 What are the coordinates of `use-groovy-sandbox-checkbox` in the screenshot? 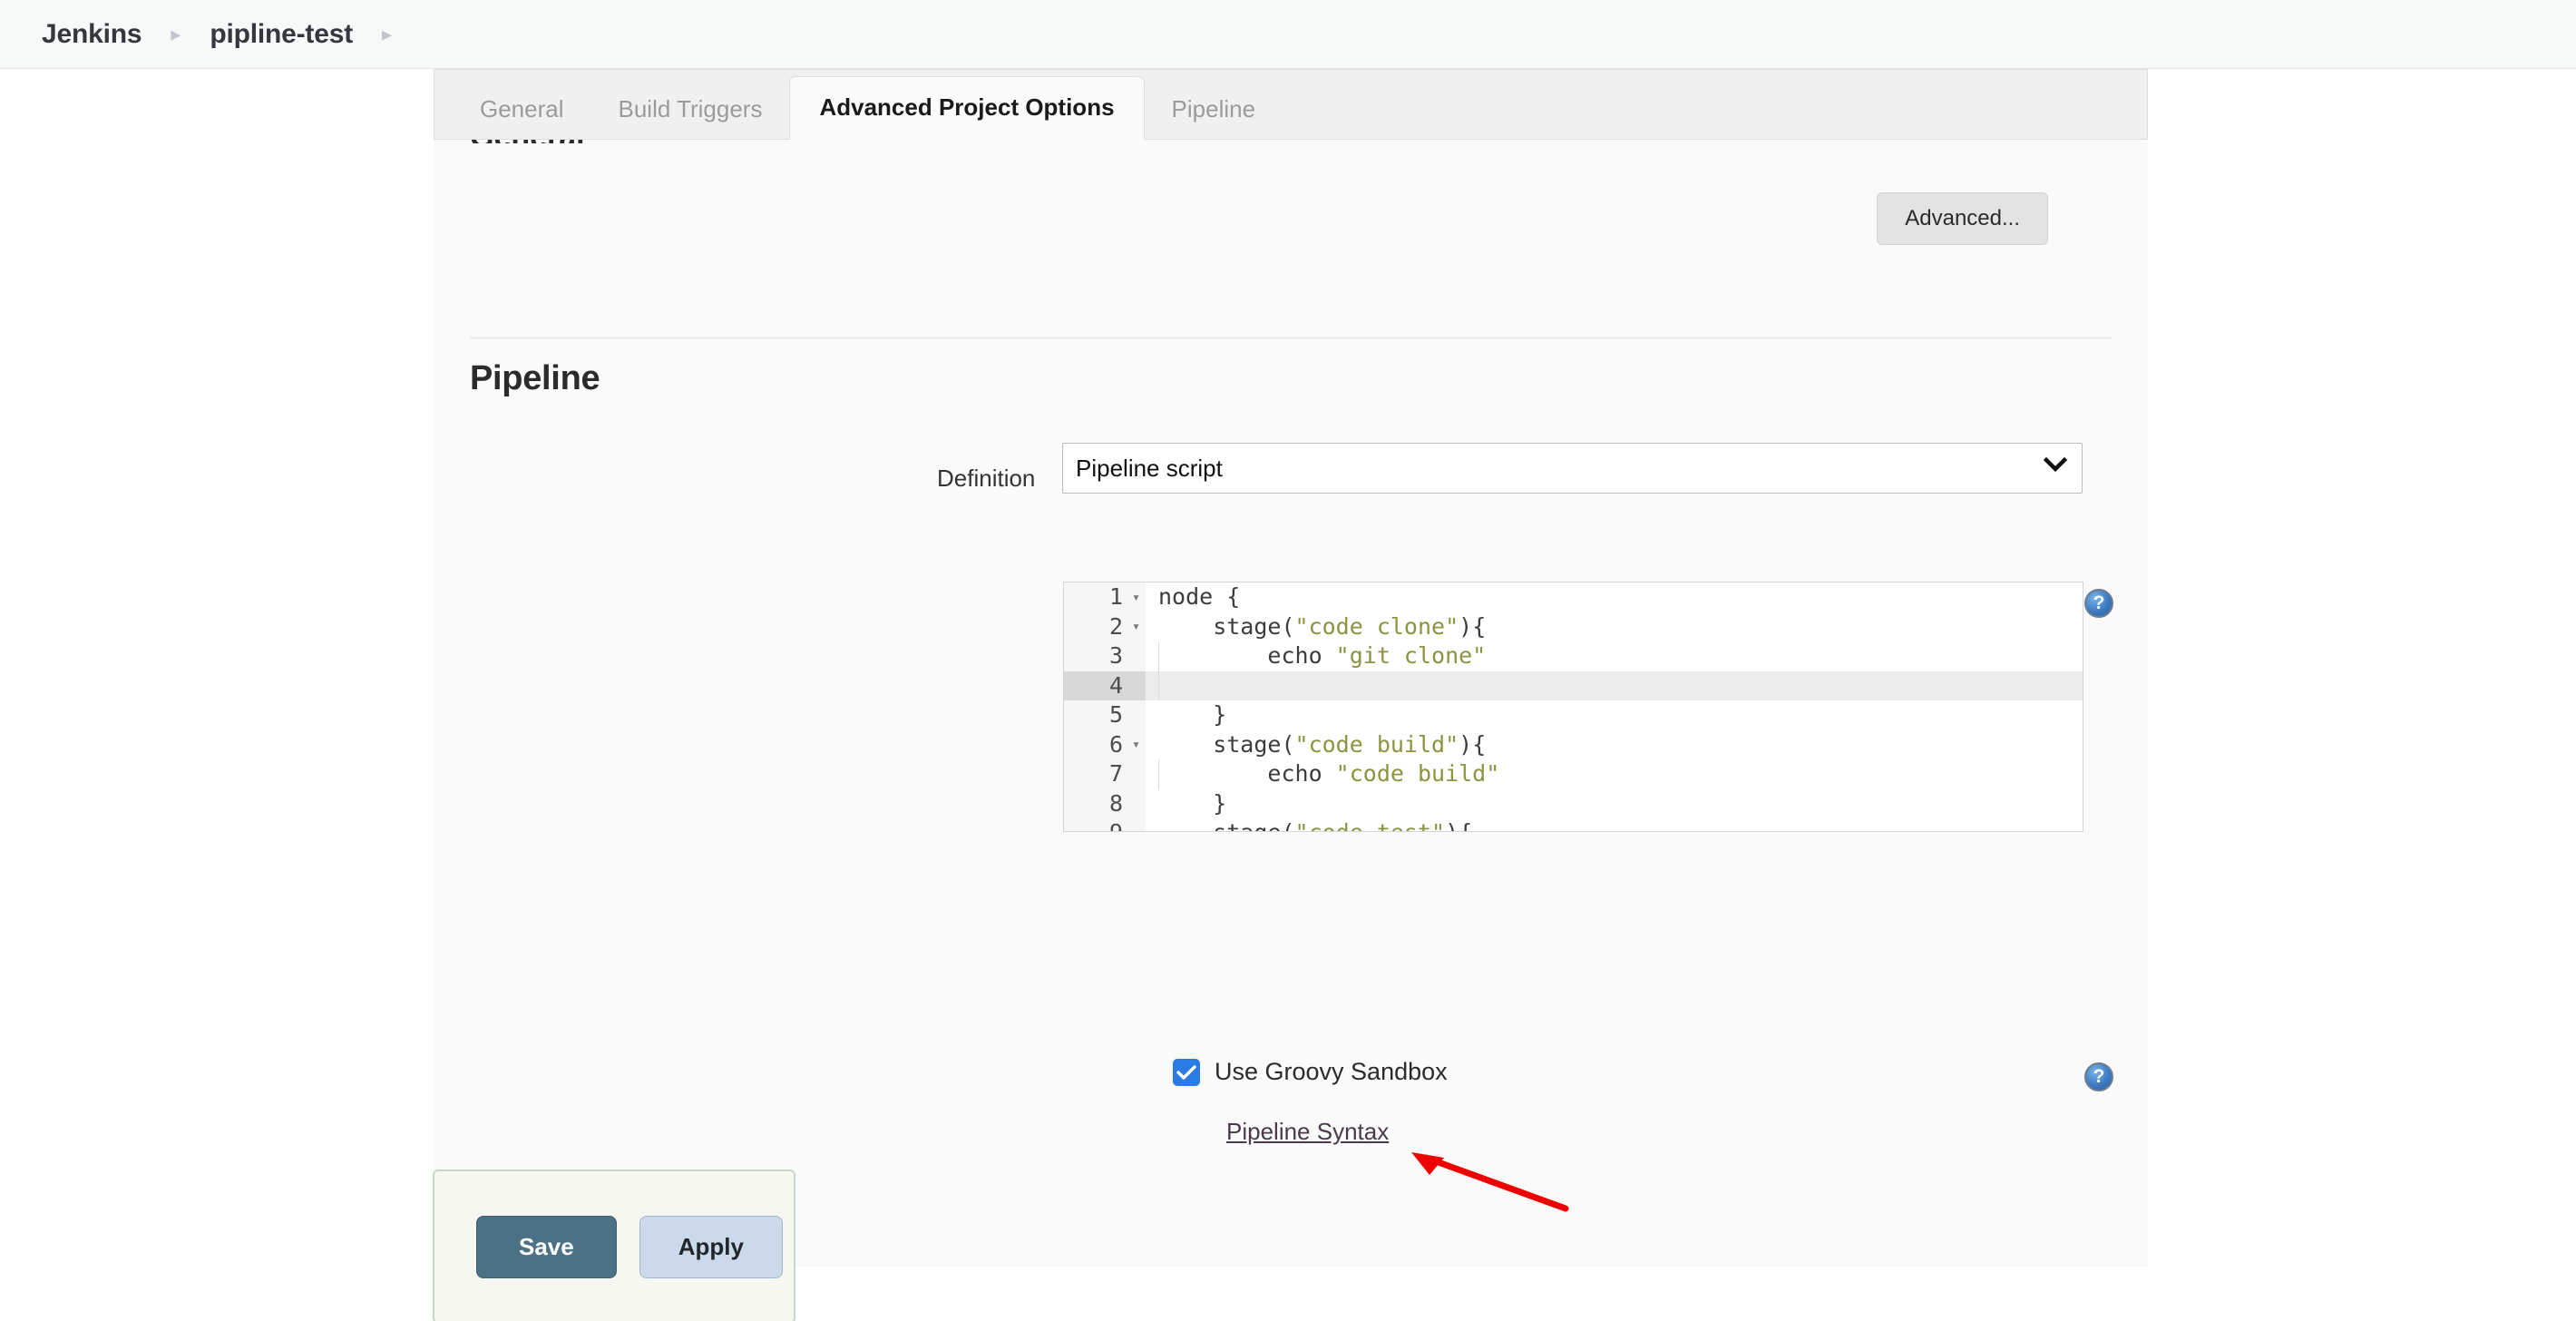 It's located at (1186, 1072).